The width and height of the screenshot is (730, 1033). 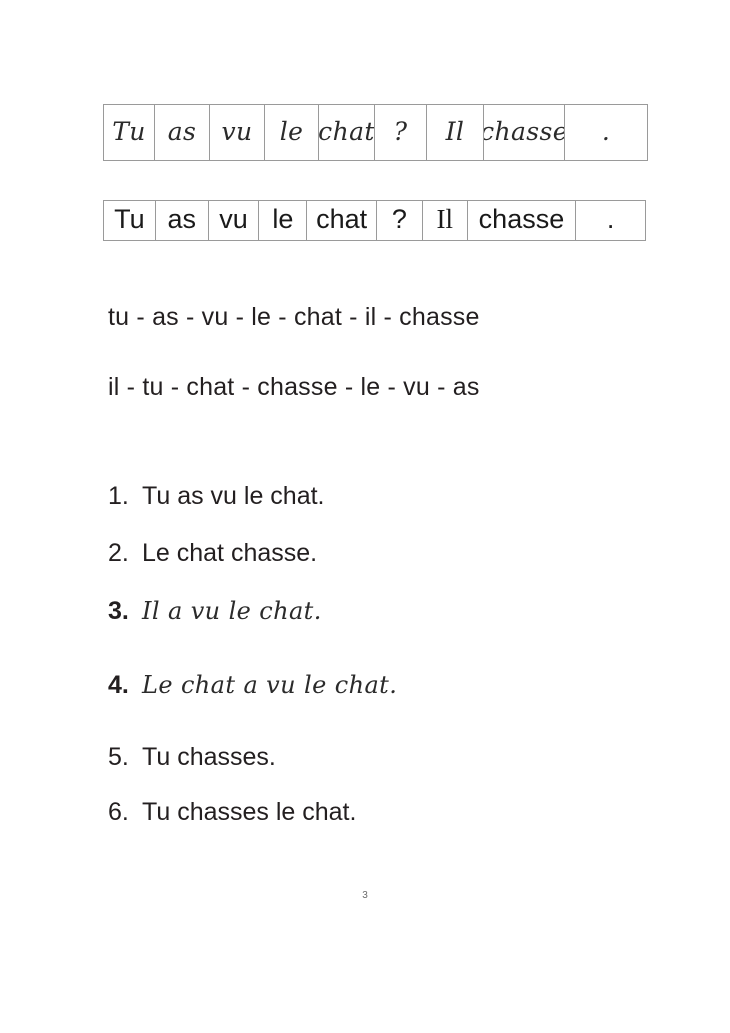 I want to click on sentence-number: 6., so click(x=118, y=812).